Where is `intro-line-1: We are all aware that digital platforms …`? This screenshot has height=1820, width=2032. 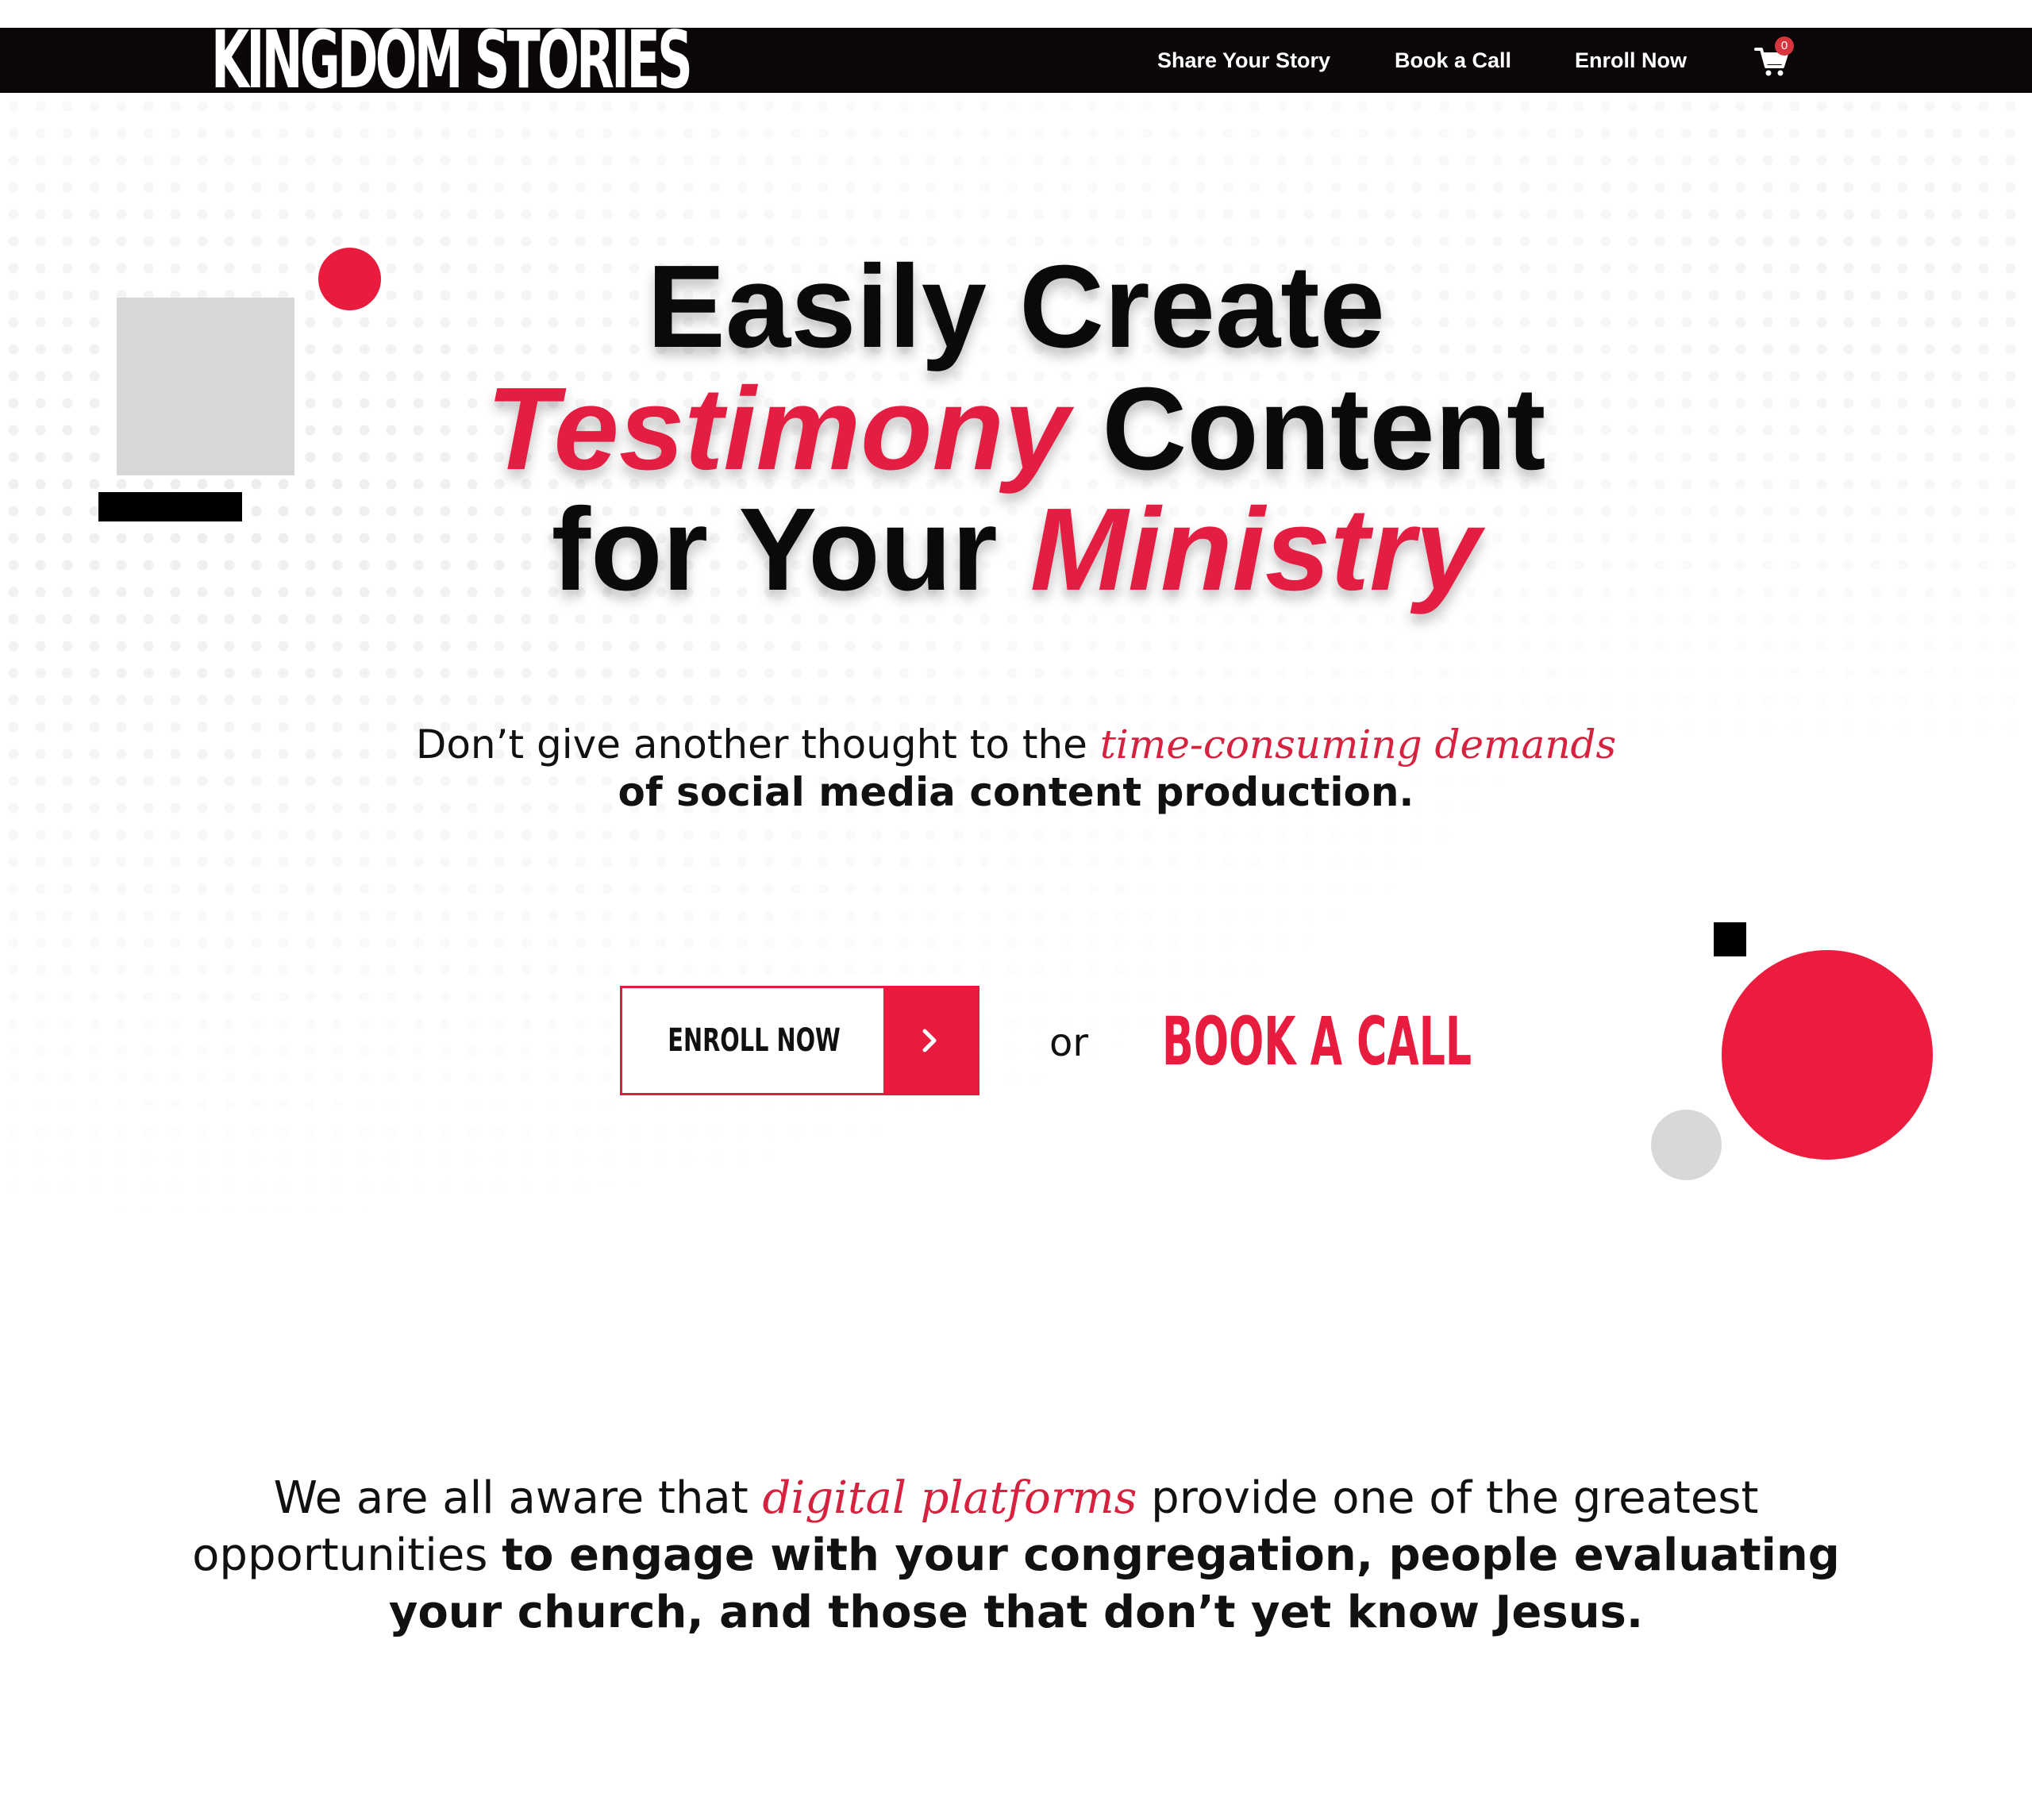
intro-line-1: We are all aware that digital platforms … is located at coordinates (1016, 1498).